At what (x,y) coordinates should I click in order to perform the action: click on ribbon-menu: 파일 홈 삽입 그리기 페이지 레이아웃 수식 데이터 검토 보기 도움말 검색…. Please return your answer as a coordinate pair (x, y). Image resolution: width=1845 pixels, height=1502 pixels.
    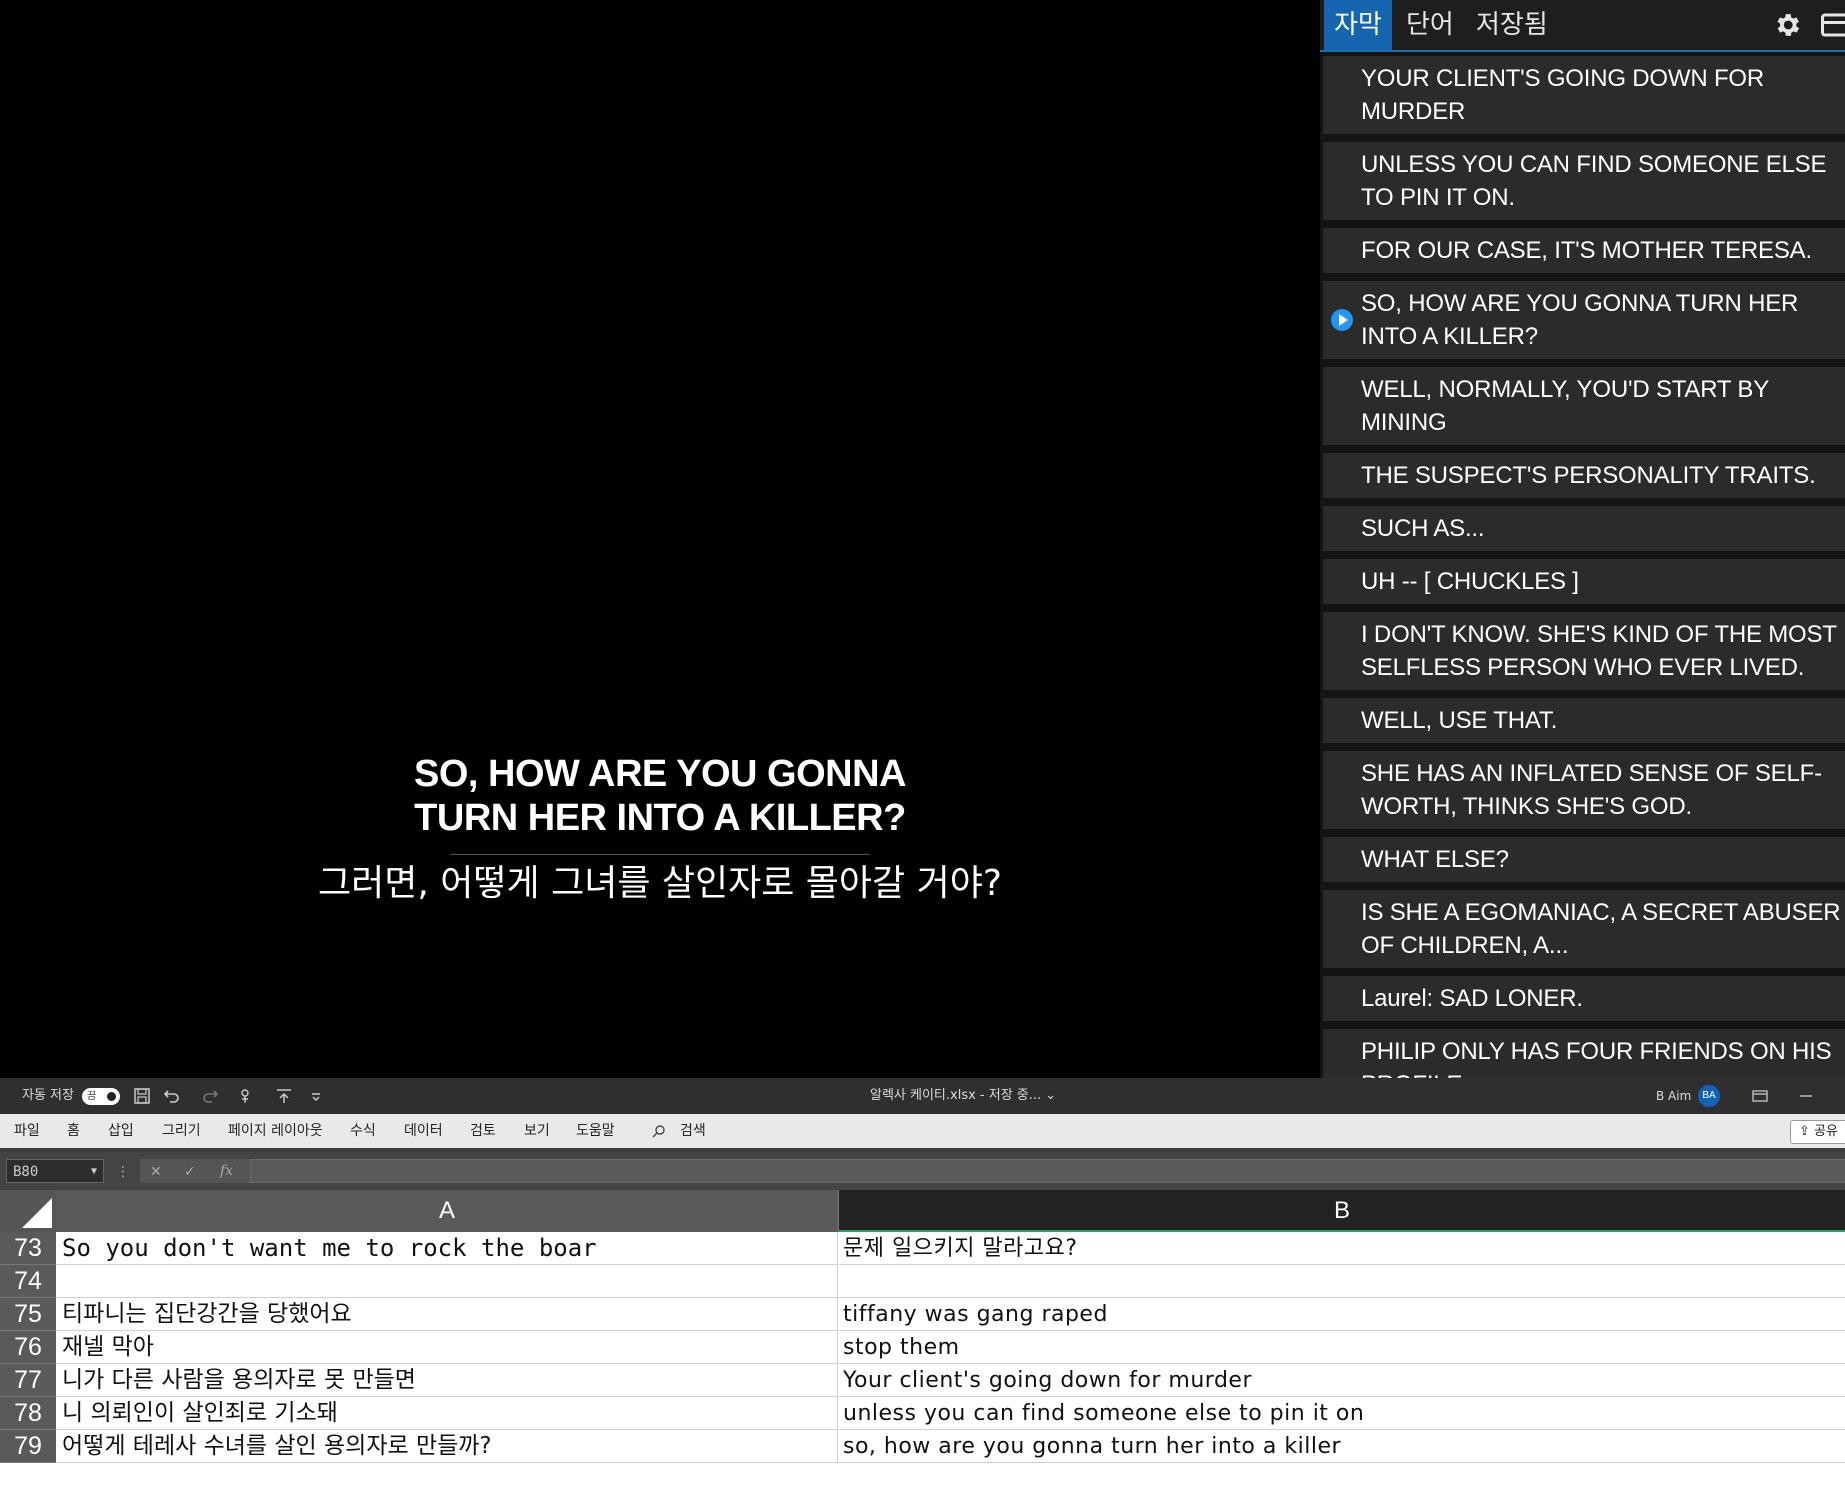
    Looking at the image, I should click on (922, 1131).